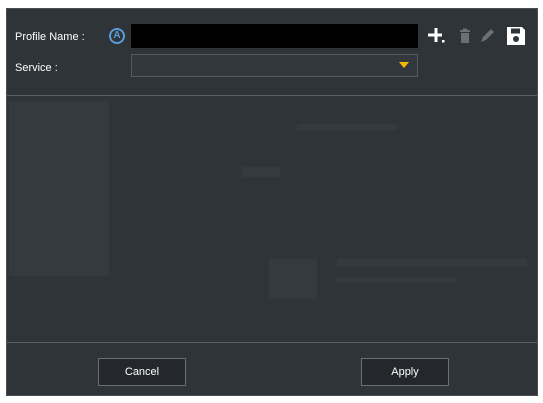  I want to click on service-dropdown, so click(274, 65).